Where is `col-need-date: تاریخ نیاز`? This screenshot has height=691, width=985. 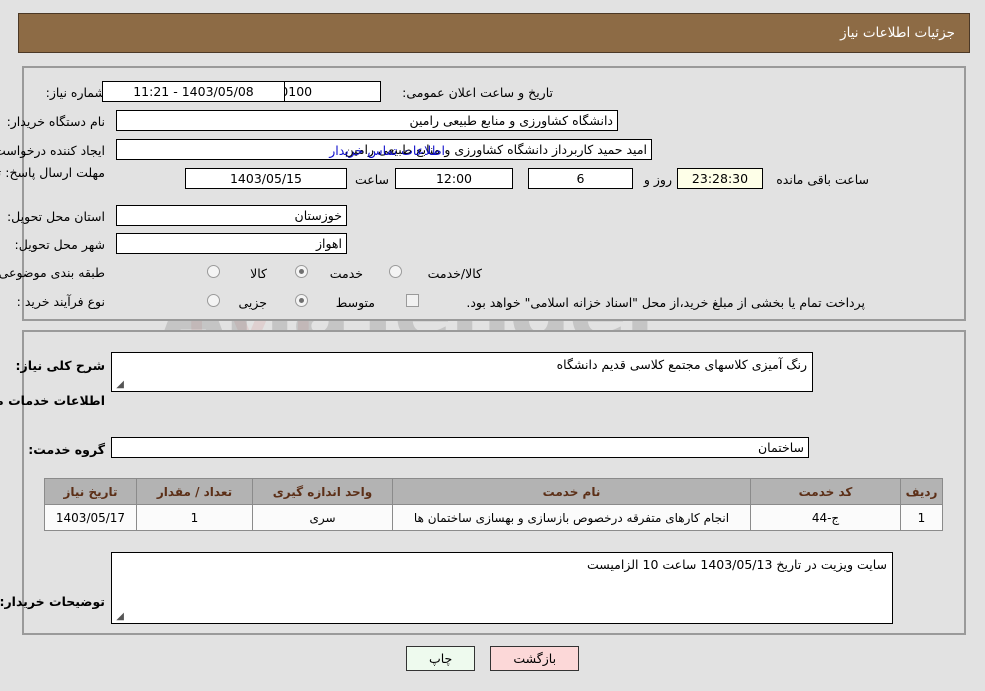 col-need-date: تاریخ نیاز is located at coordinates (90, 491).